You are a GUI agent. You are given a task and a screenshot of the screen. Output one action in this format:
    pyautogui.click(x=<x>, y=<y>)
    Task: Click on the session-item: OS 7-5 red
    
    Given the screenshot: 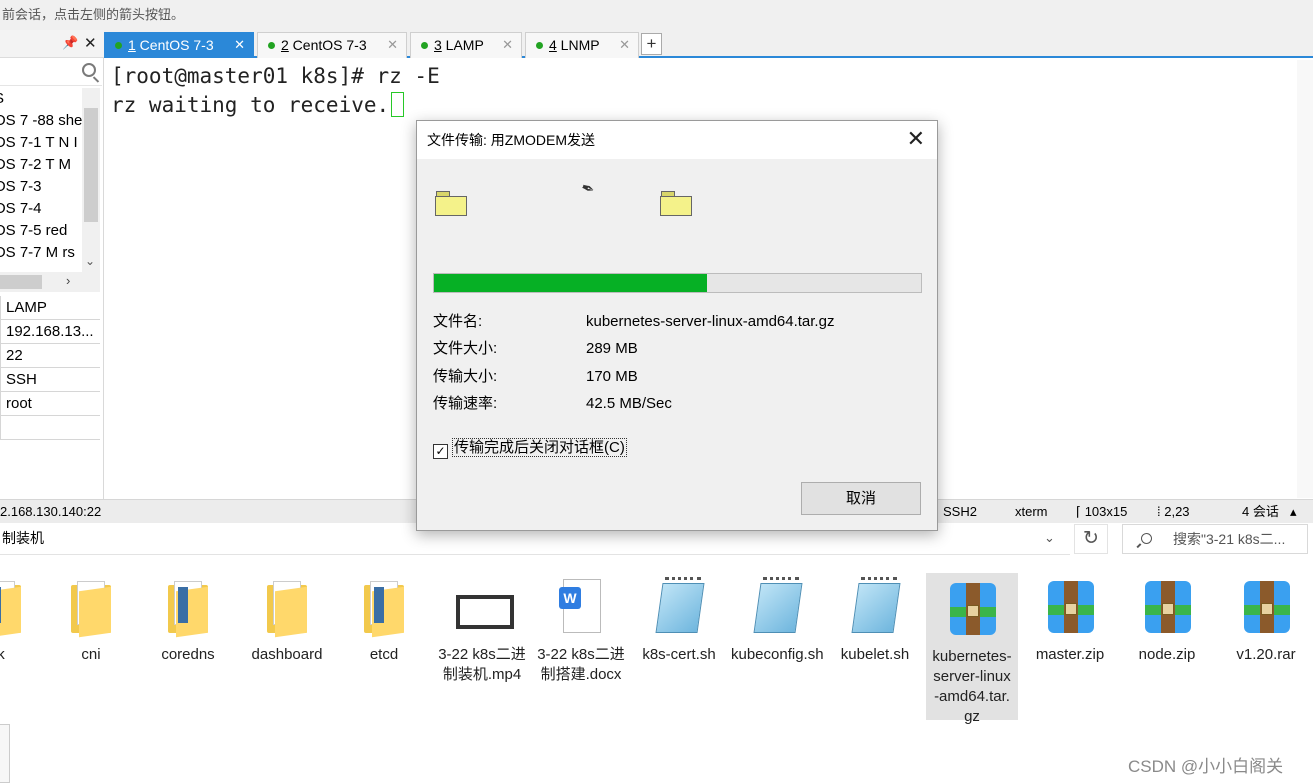 What is the action you would take?
    pyautogui.click(x=41, y=231)
    